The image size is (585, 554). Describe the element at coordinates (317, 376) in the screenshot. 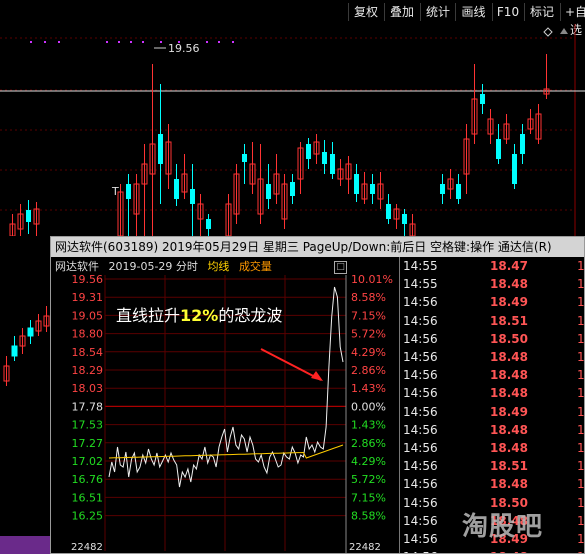

I see `arrow-head-icon` at that location.